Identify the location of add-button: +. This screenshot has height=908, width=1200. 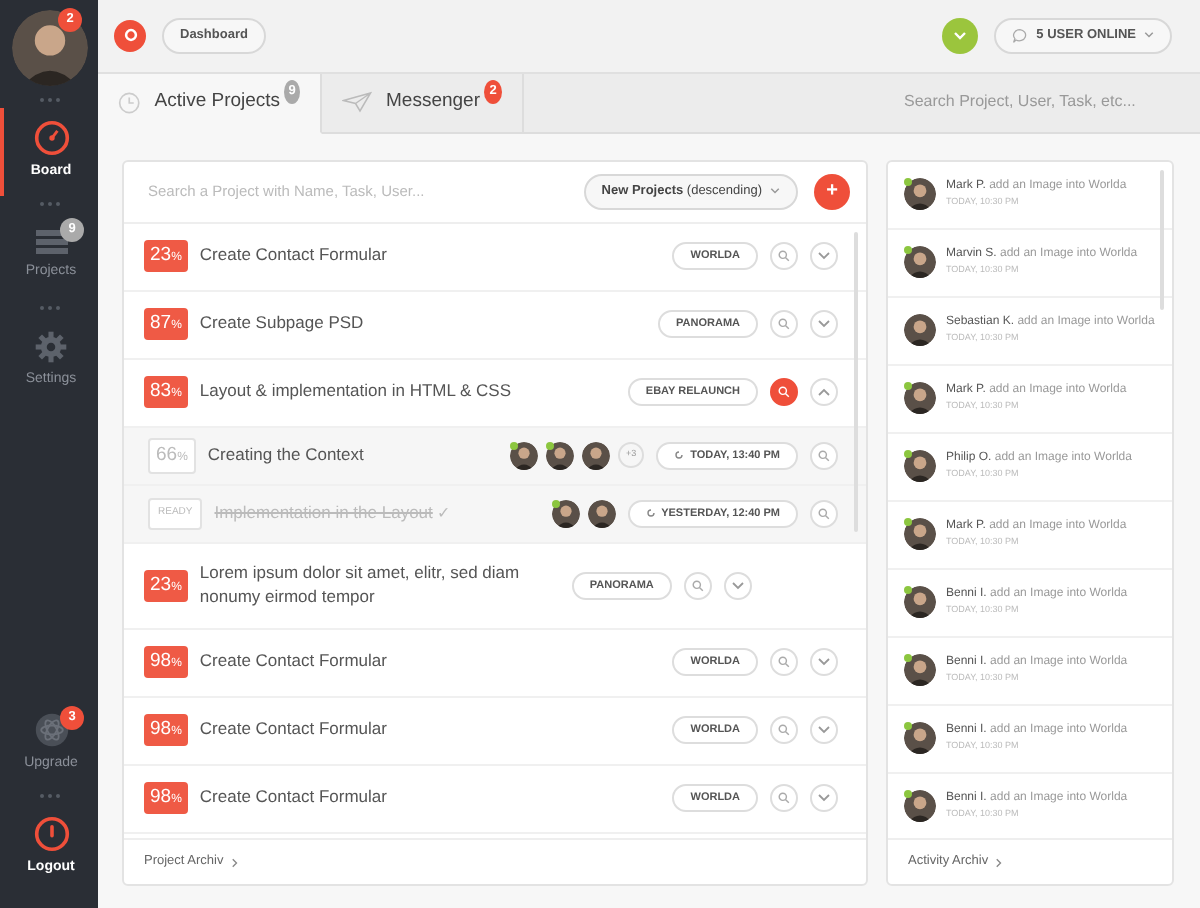
(832, 191).